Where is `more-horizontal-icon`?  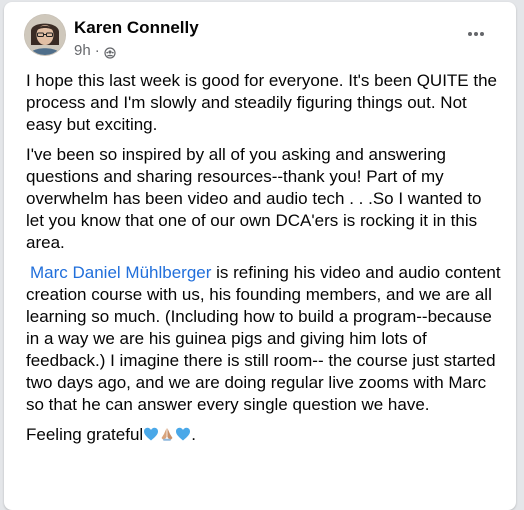 more-horizontal-icon is located at coordinates (476, 34).